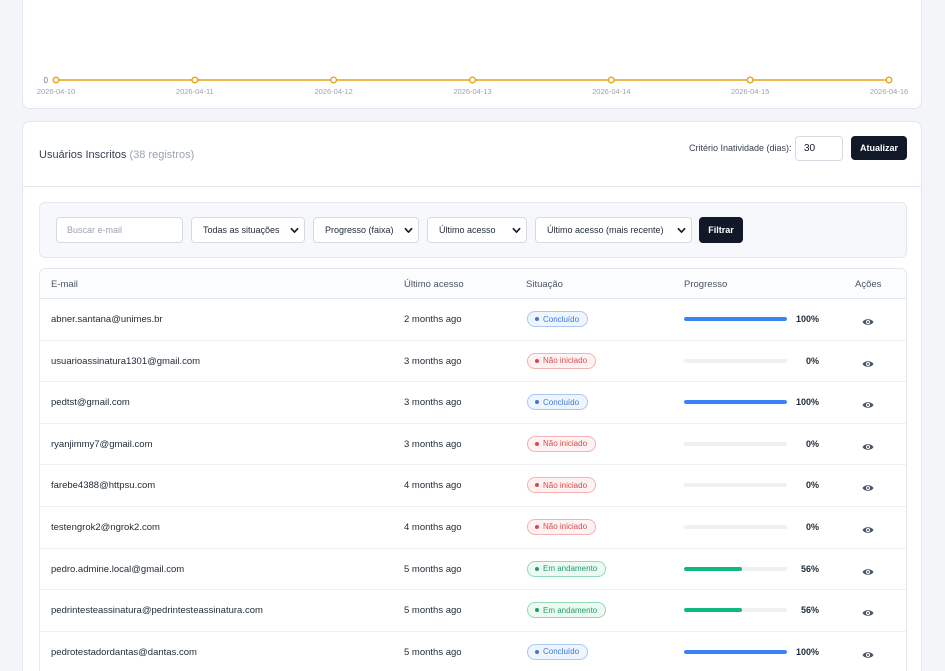 Image resolution: width=945 pixels, height=671 pixels. What do you see at coordinates (705, 284) in the screenshot?
I see `header-progress: Progresso` at bounding box center [705, 284].